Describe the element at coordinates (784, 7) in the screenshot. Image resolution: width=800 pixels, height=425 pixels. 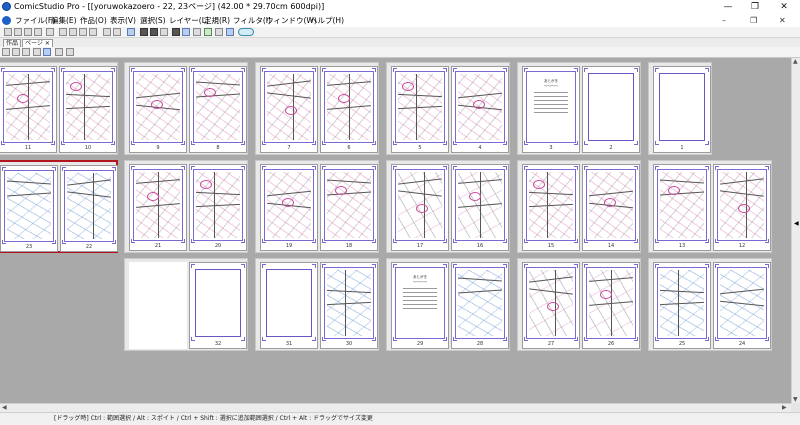
I see `close-button: ✕` at that location.